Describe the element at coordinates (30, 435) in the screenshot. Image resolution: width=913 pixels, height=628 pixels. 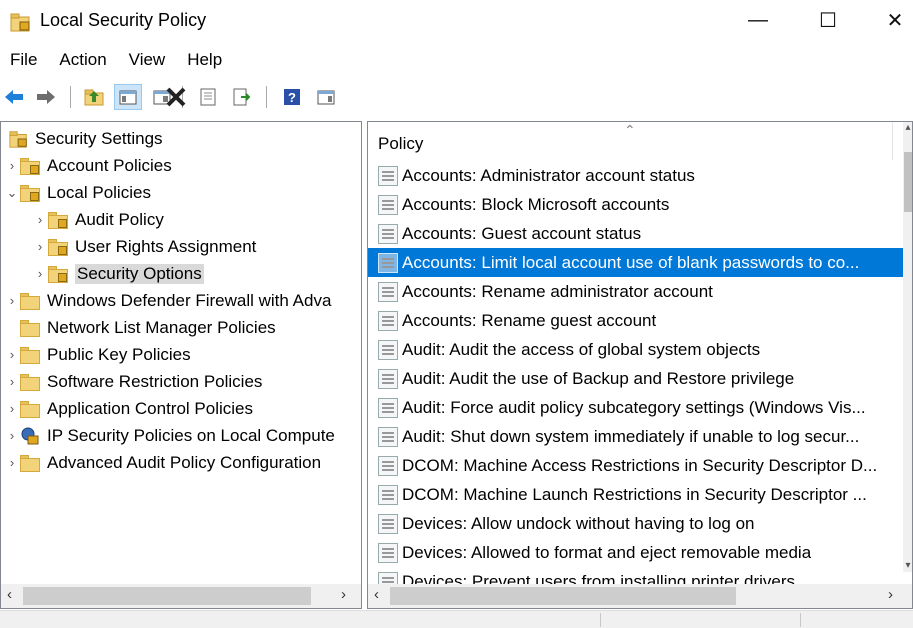
I see `ip-security-icon` at that location.